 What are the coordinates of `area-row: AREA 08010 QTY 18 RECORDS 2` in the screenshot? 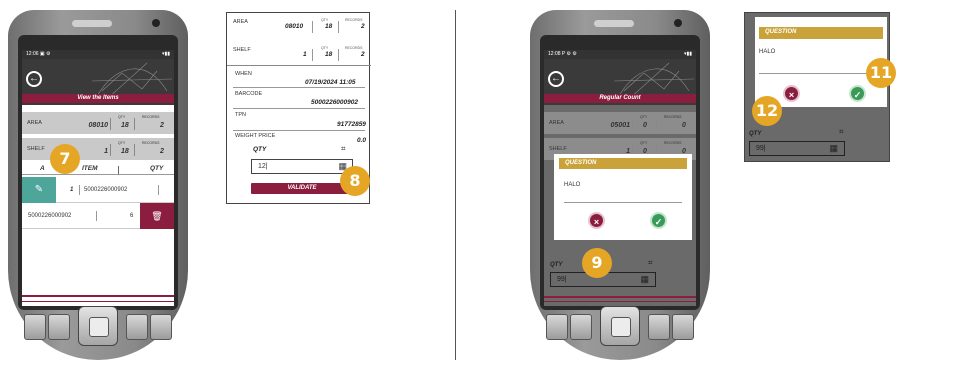 It's located at (98, 123).